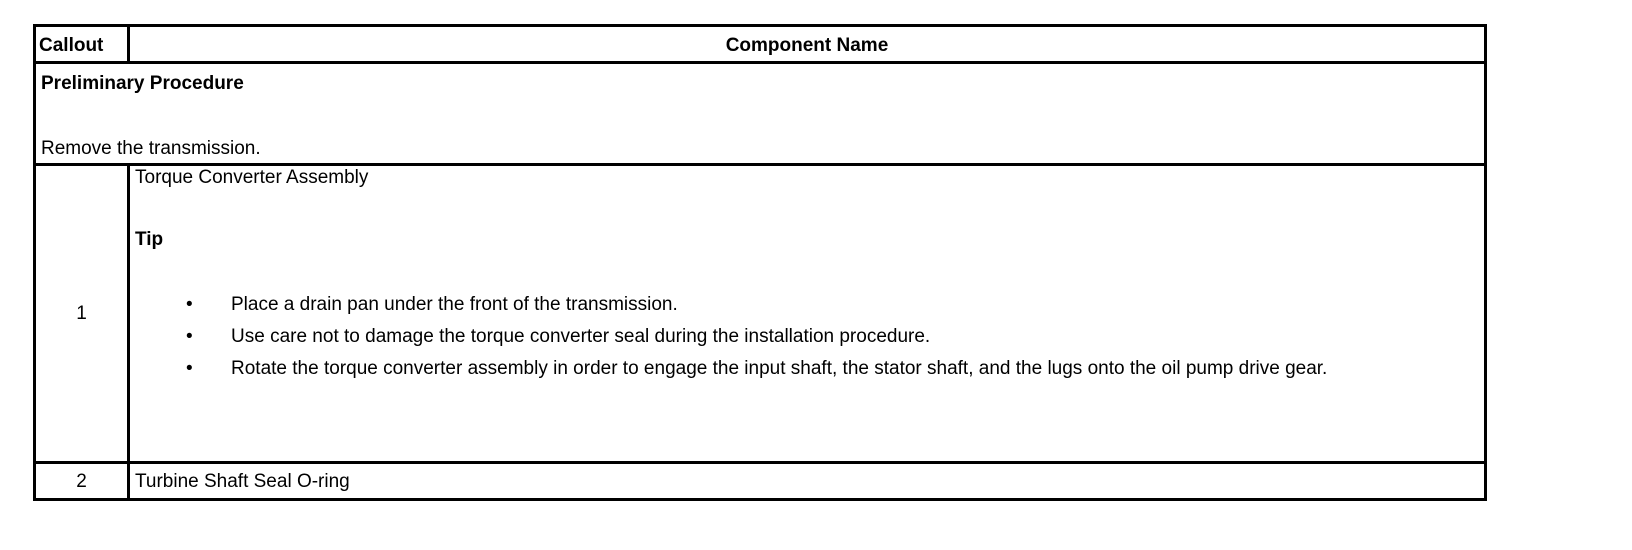 This screenshot has width=1632, height=550. Describe the element at coordinates (142, 83) in the screenshot. I see `preliminary-procedure-title: Preliminary Procedure` at that location.